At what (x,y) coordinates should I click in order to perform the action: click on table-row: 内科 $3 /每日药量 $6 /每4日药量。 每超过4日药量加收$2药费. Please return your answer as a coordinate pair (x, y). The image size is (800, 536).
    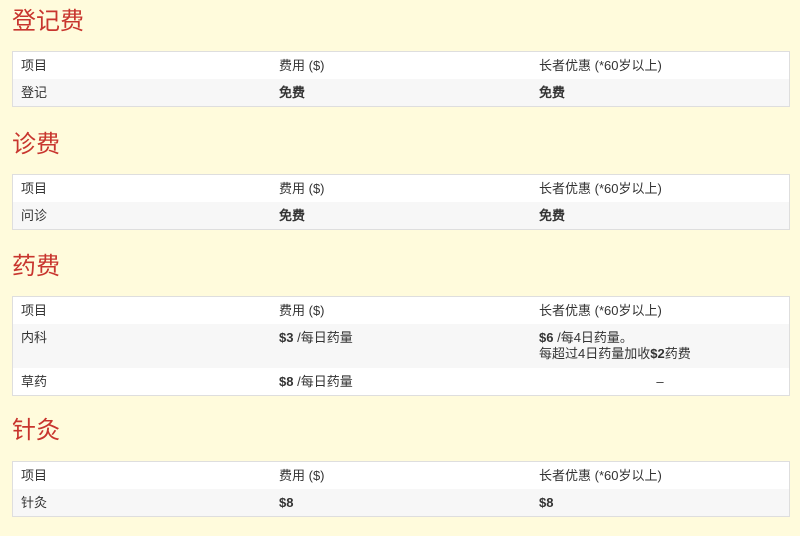
    Looking at the image, I should click on (401, 346).